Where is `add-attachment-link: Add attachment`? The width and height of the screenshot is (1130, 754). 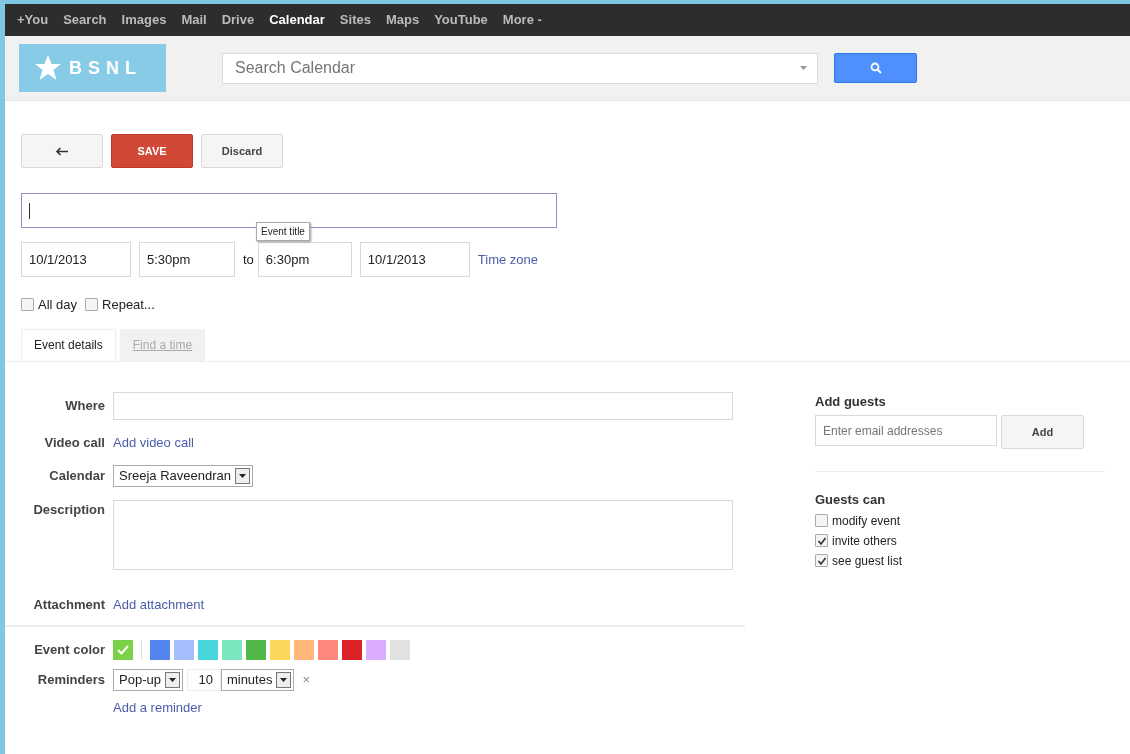
add-attachment-link: Add attachment is located at coordinates (159, 605).